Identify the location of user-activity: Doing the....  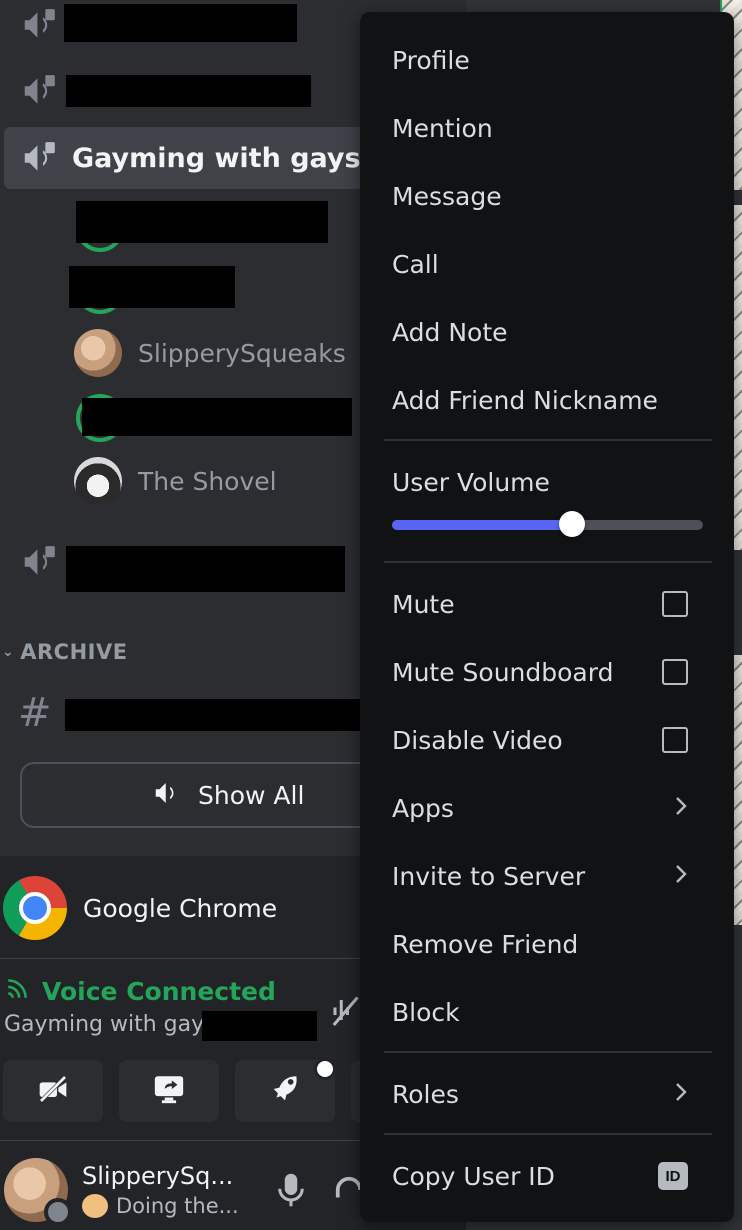
(160, 1206).